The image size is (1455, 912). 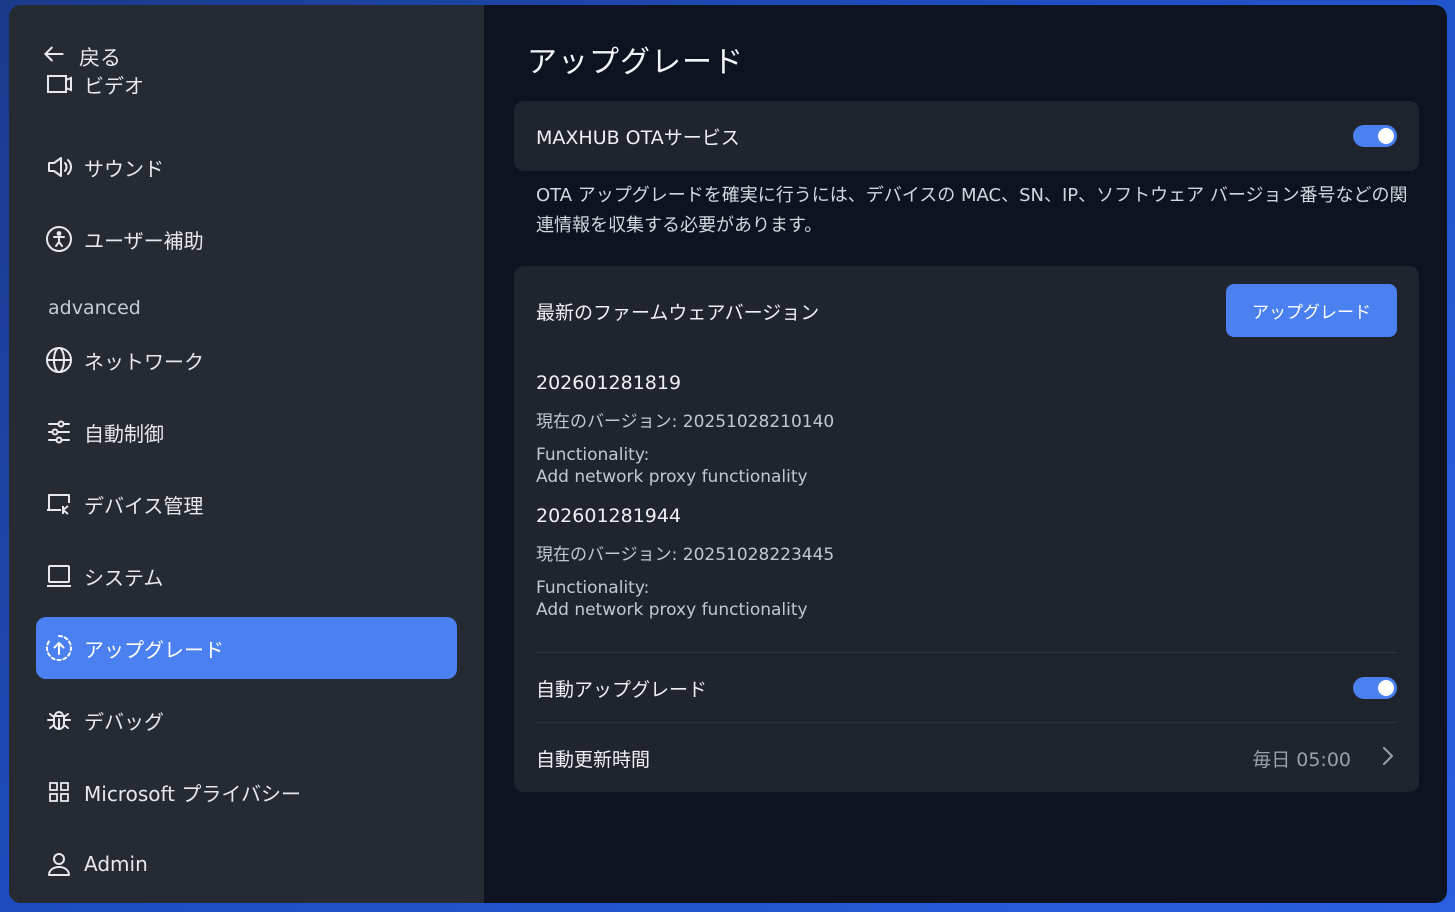 I want to click on version-number: 202601281819, so click(x=609, y=383).